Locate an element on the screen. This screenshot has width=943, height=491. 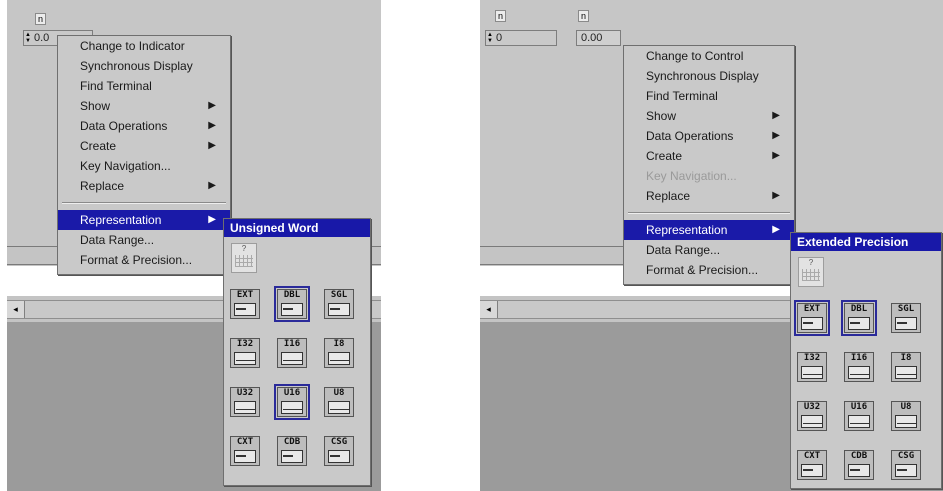
menu-item-label: Find Terminal is located at coordinates (682, 96).